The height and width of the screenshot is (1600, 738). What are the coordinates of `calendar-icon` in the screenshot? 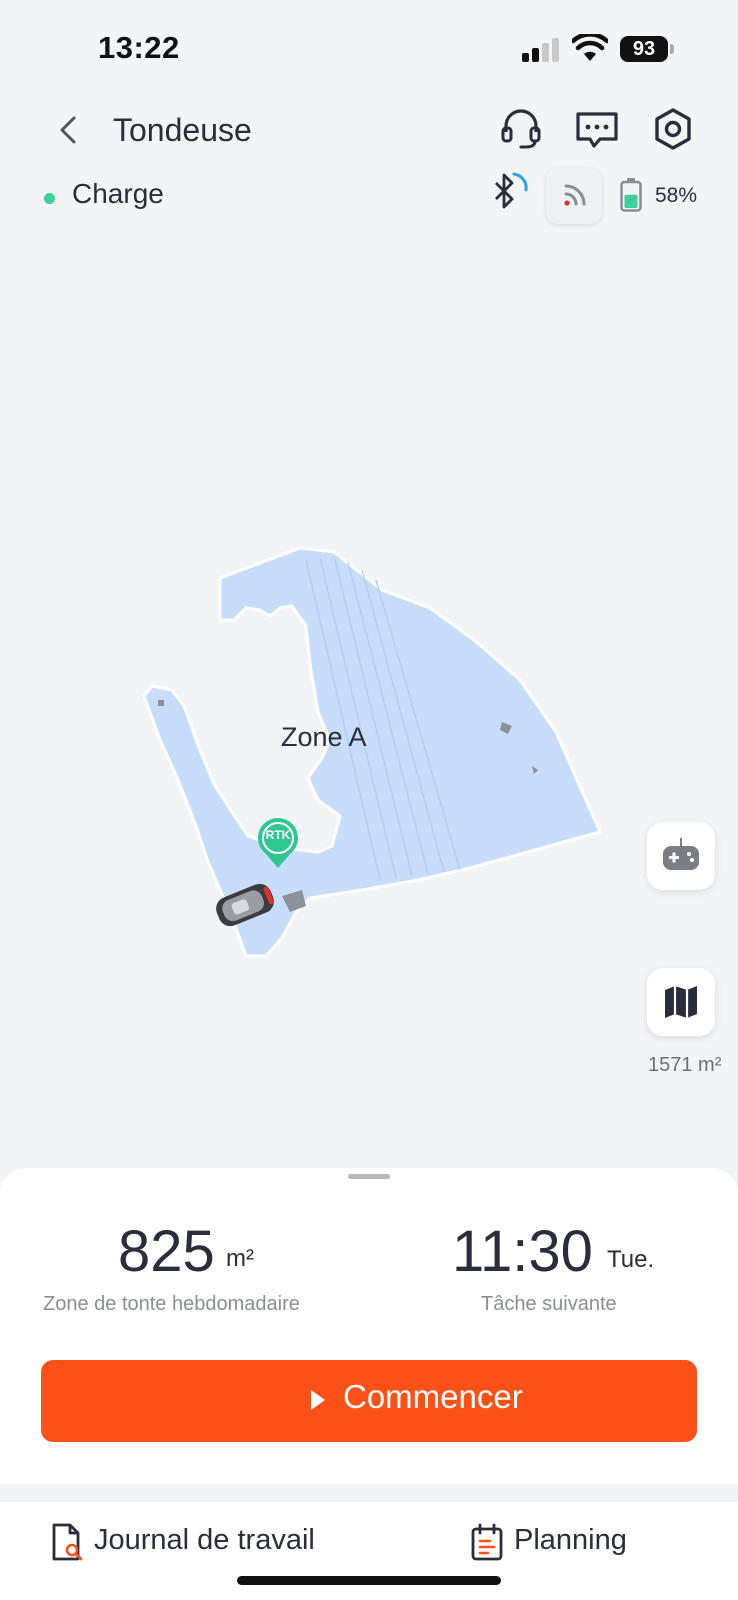 It's located at (487, 1542).